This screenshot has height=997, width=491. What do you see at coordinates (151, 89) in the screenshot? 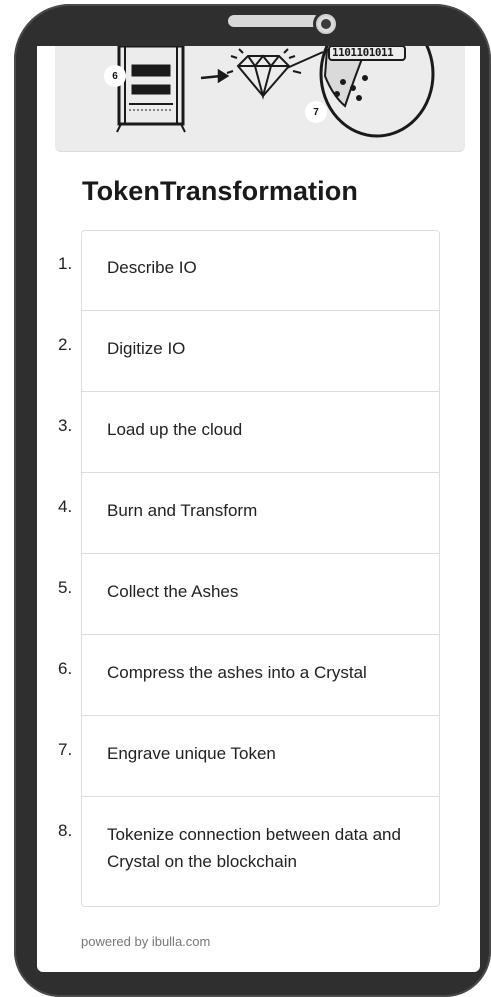
I see `server-rack-icon` at bounding box center [151, 89].